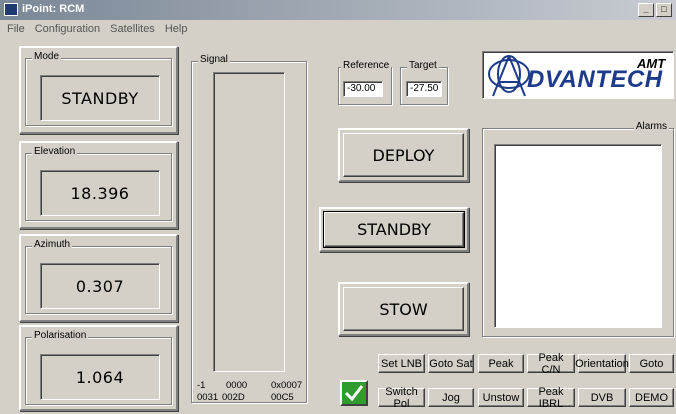 The height and width of the screenshot is (414, 676). Describe the element at coordinates (282, 397) in the screenshot. I see `signal-readout-6: 00C5` at that location.